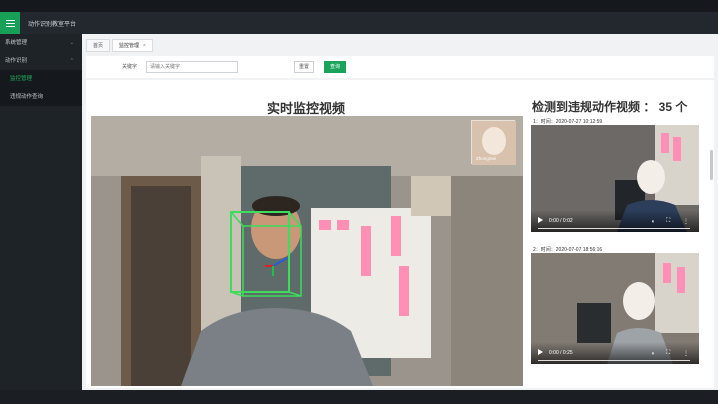 The image size is (718, 404). I want to click on search-button: 查询, so click(335, 67).